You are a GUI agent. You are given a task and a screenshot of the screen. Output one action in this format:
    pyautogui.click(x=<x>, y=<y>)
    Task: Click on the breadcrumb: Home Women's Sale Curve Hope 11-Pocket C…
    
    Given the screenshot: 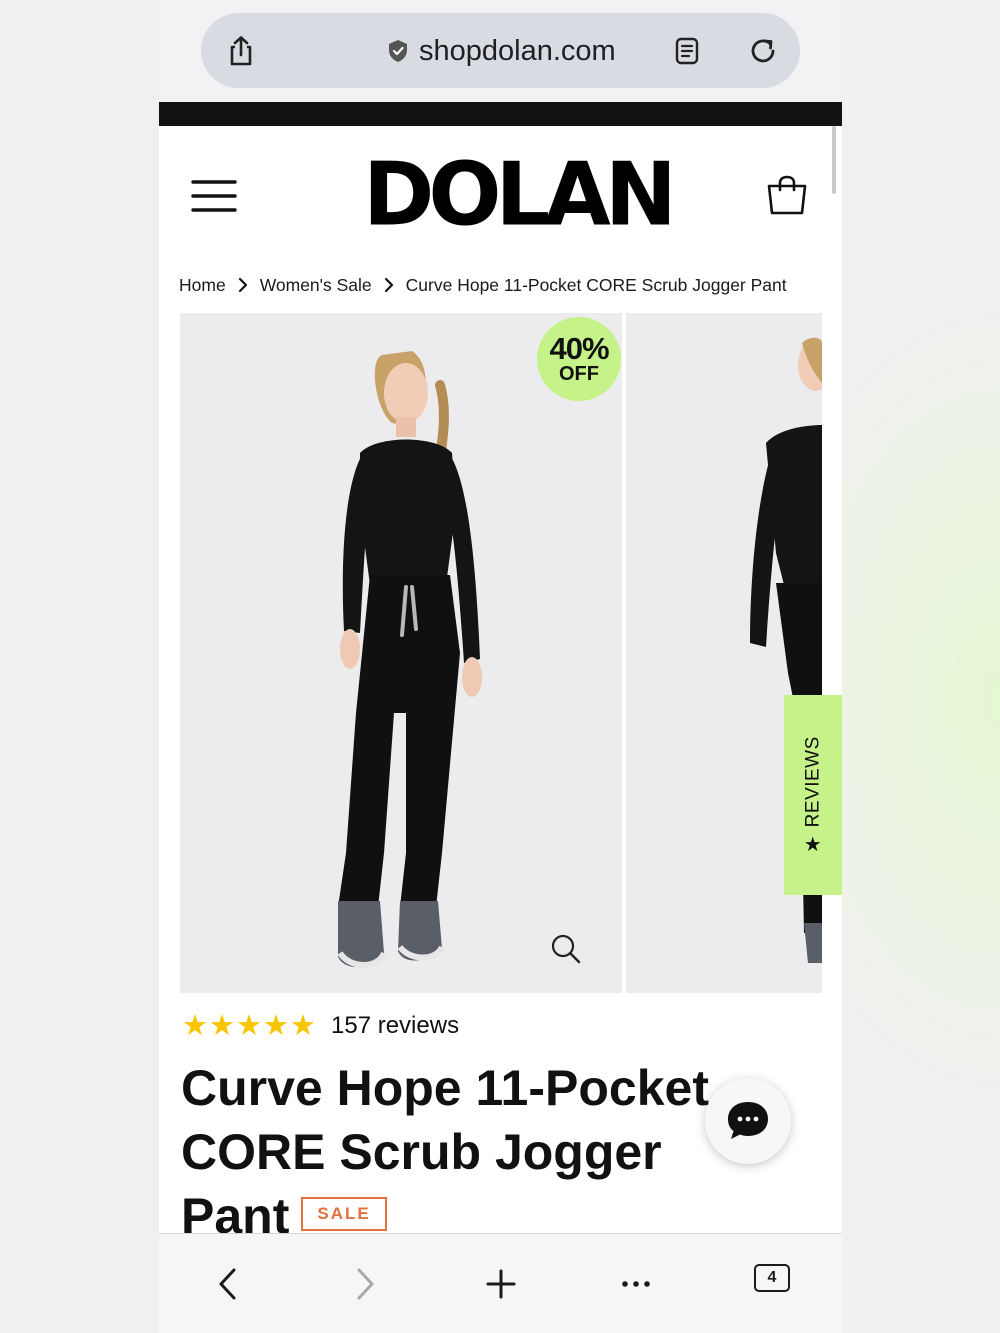 What is the action you would take?
    pyautogui.click(x=483, y=285)
    